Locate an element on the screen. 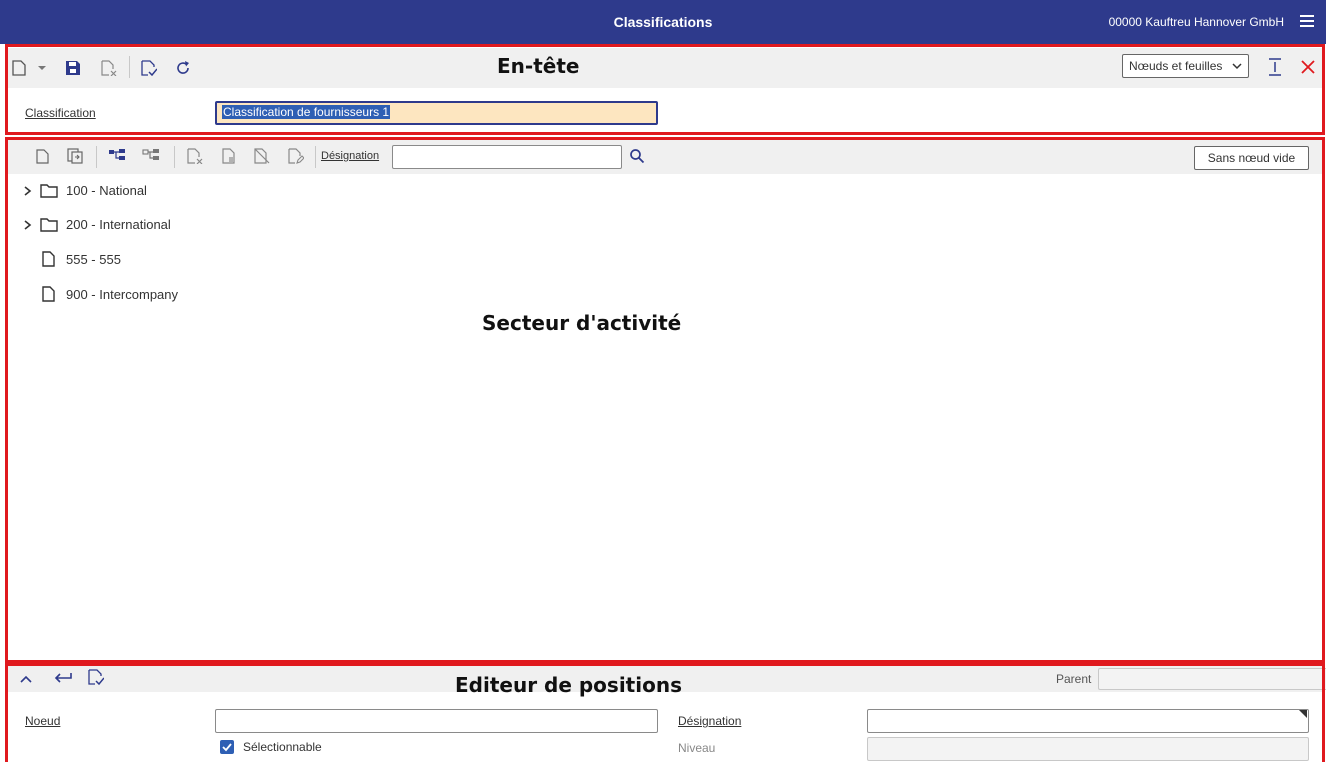 The image size is (1326, 762). tree-item-label: 200 - International is located at coordinates (118, 224).